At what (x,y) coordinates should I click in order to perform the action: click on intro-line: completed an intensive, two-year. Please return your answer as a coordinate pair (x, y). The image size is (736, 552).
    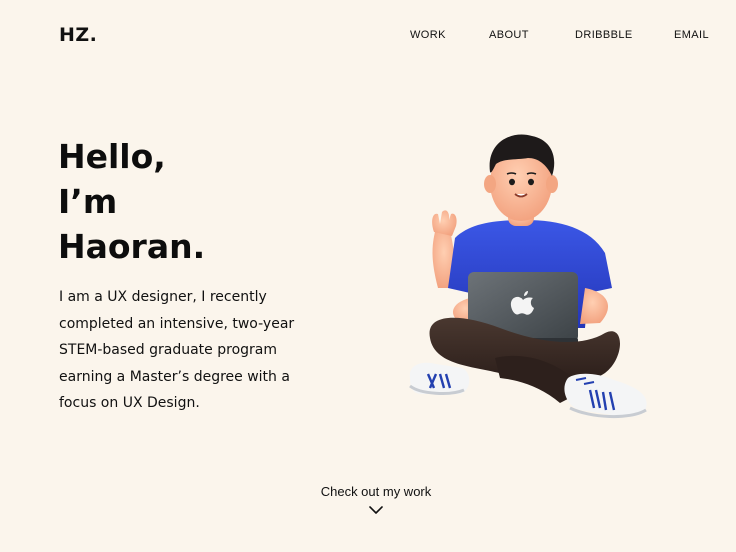
    Looking at the image, I should click on (177, 323).